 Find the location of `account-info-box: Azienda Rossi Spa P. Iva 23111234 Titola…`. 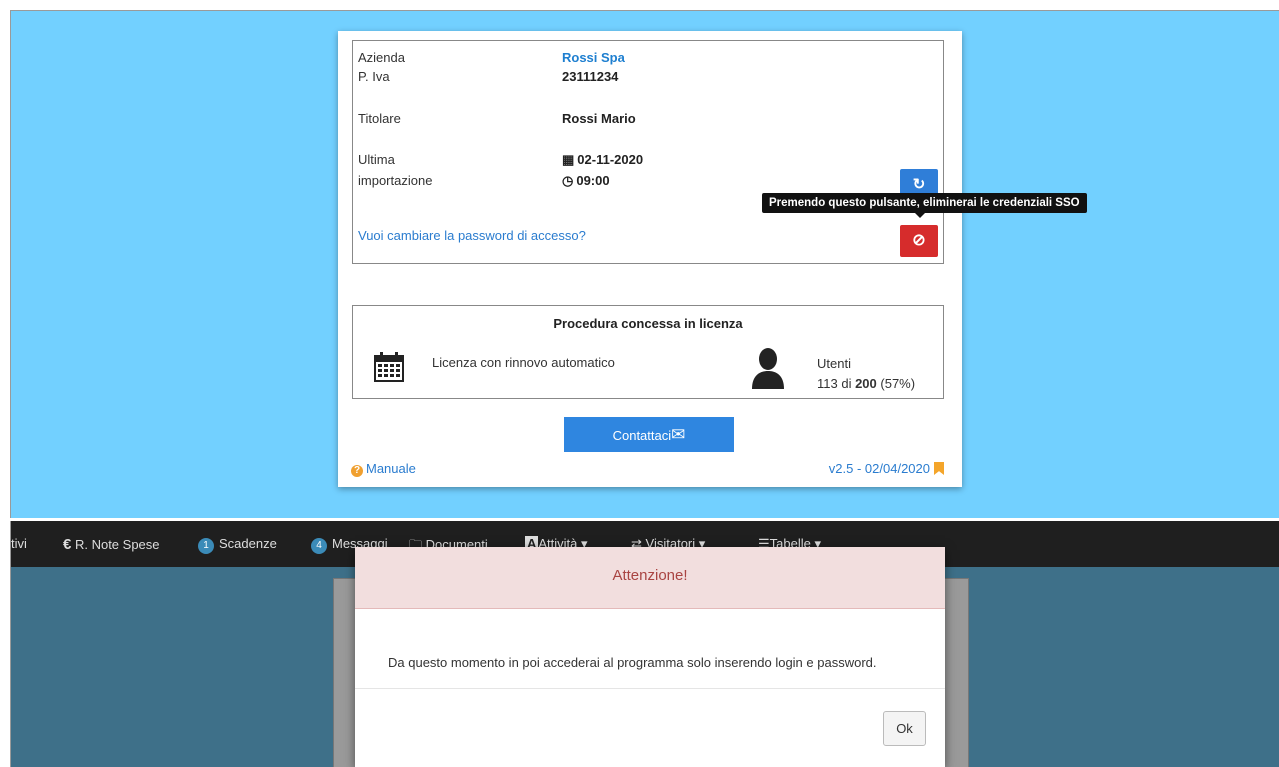

account-info-box: Azienda Rossi Spa P. Iva 23111234 Titola… is located at coordinates (648, 152).